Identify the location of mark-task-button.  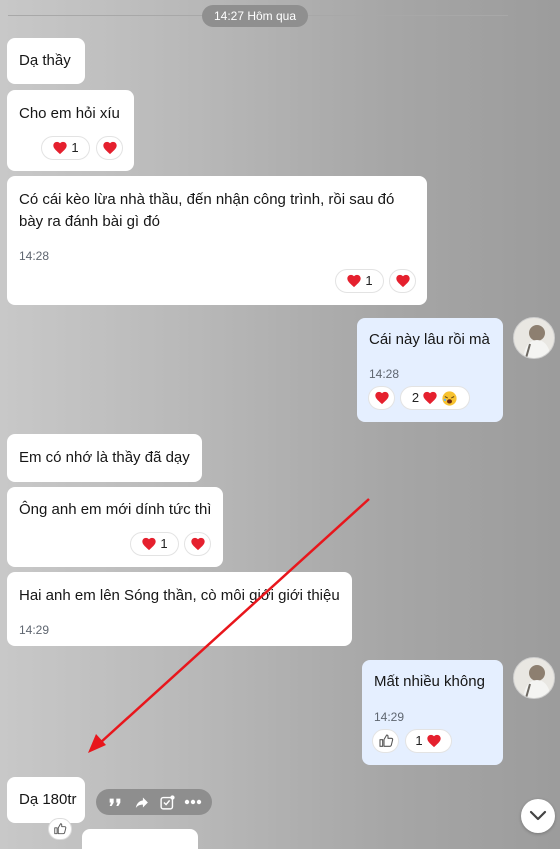
(167, 802).